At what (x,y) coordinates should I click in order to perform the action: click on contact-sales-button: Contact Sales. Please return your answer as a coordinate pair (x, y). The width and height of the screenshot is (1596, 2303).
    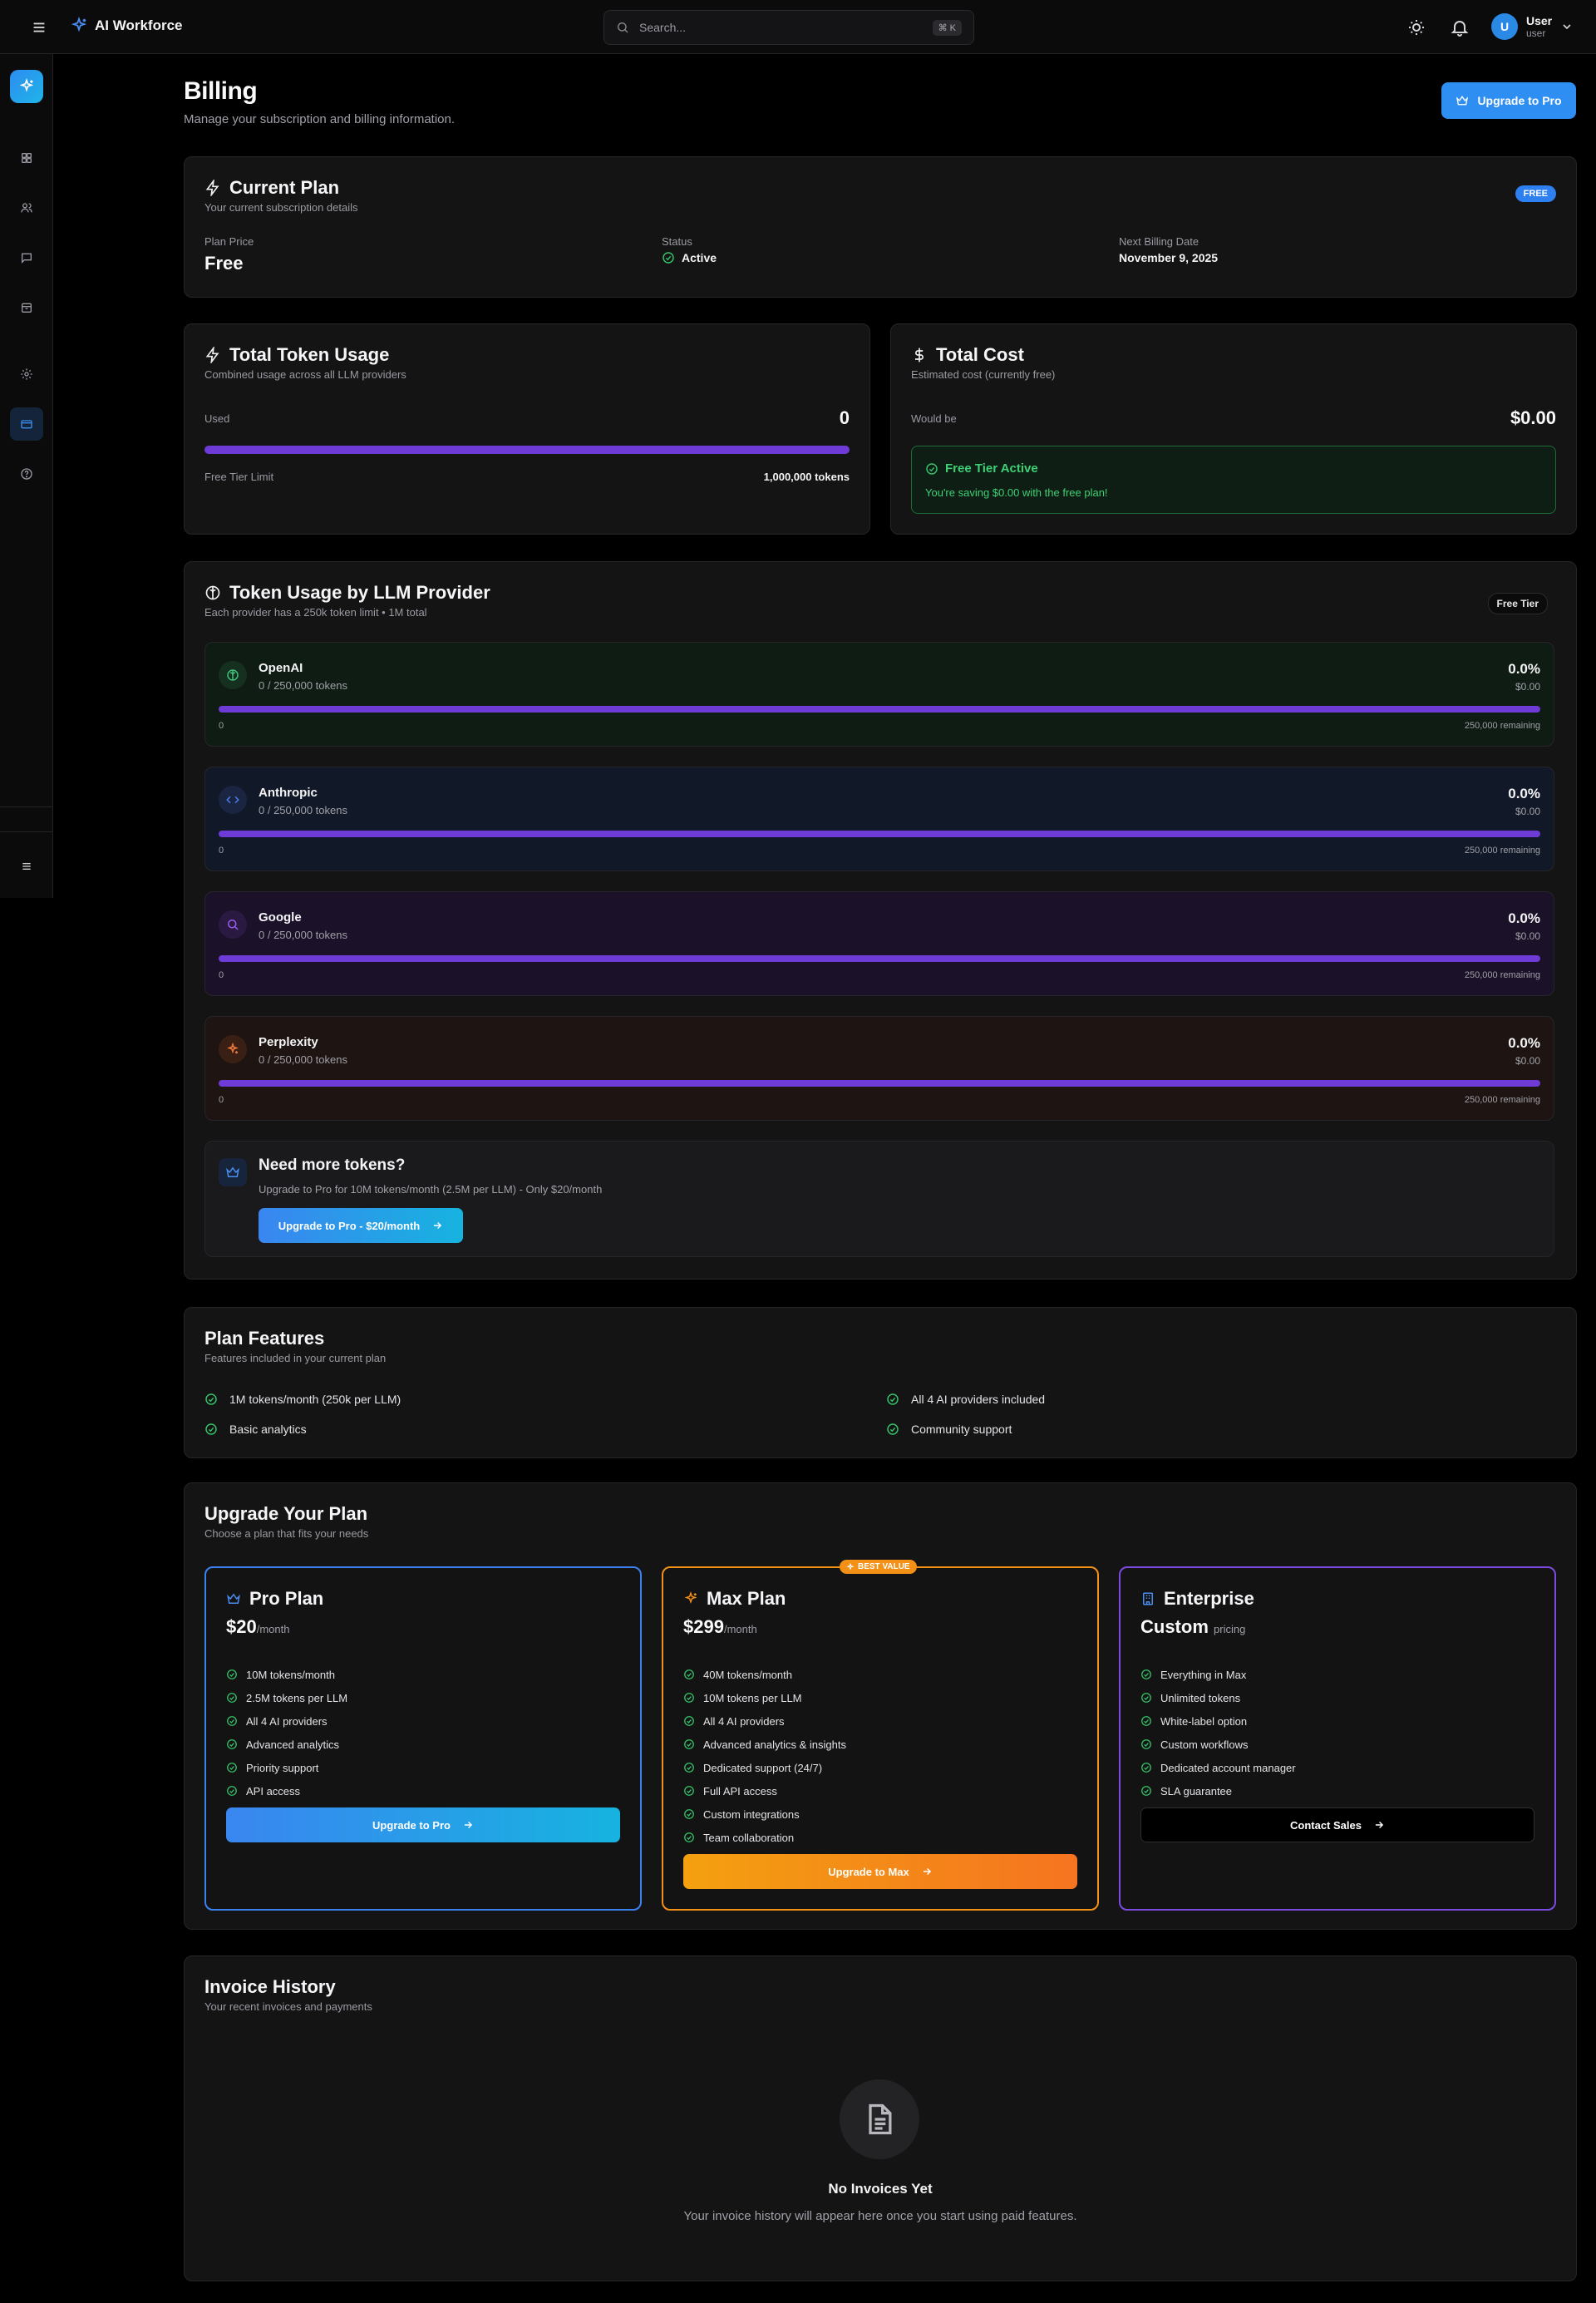
    Looking at the image, I should click on (1337, 1825).